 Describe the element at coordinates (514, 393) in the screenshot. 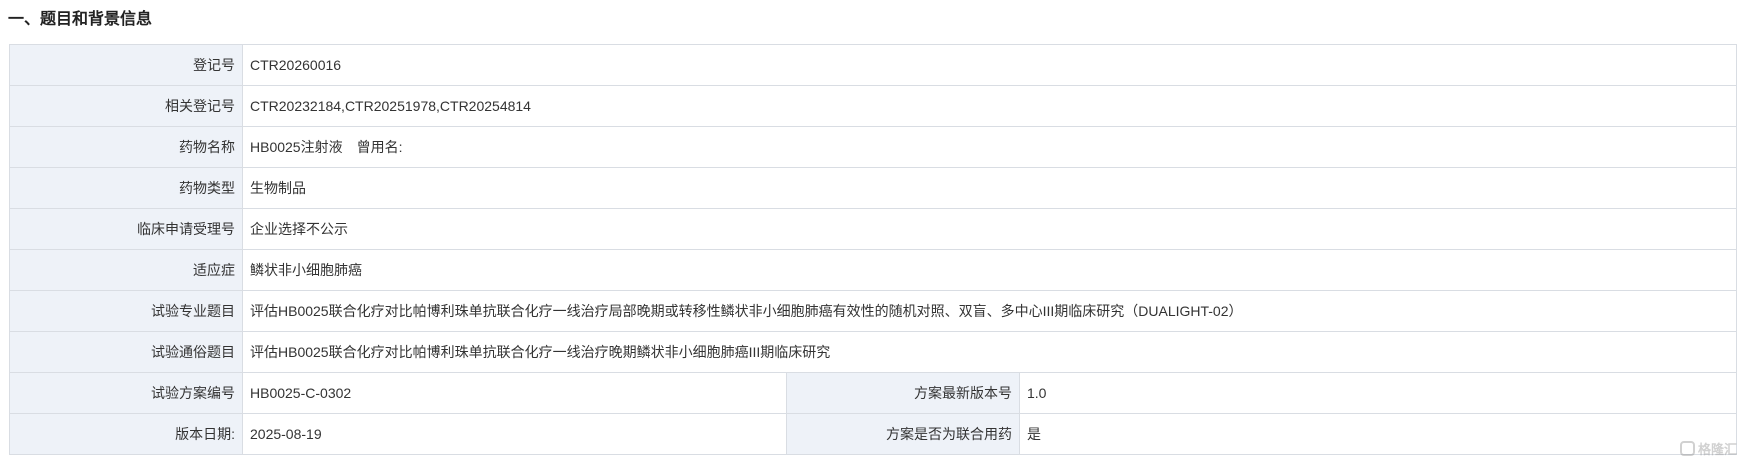

I see `protocol-number-value: HB0025-C-0302` at that location.